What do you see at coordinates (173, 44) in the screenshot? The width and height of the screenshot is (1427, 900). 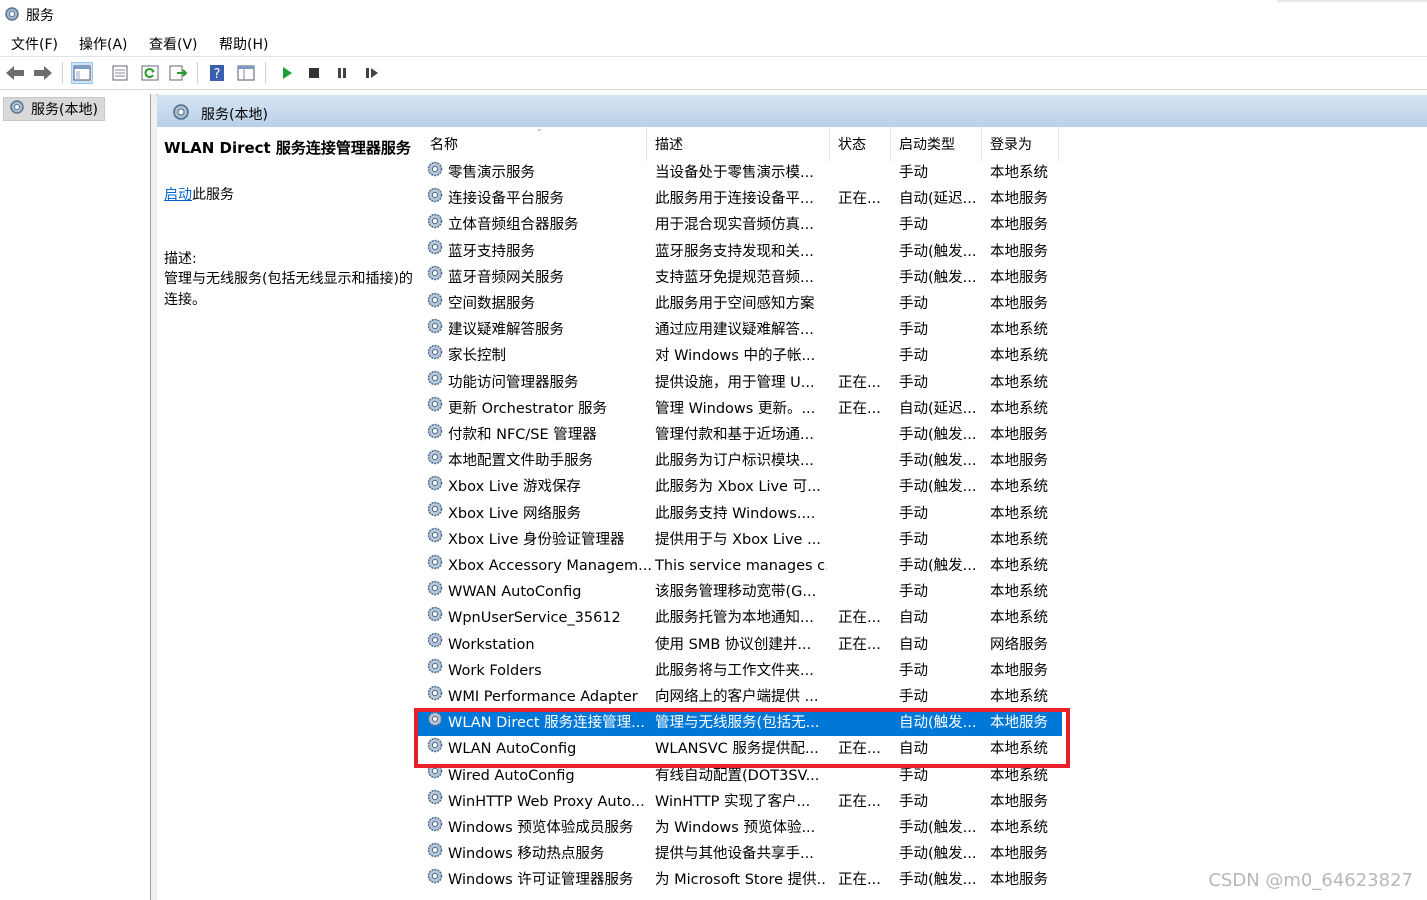 I see `menu-view: 查看(V)` at bounding box center [173, 44].